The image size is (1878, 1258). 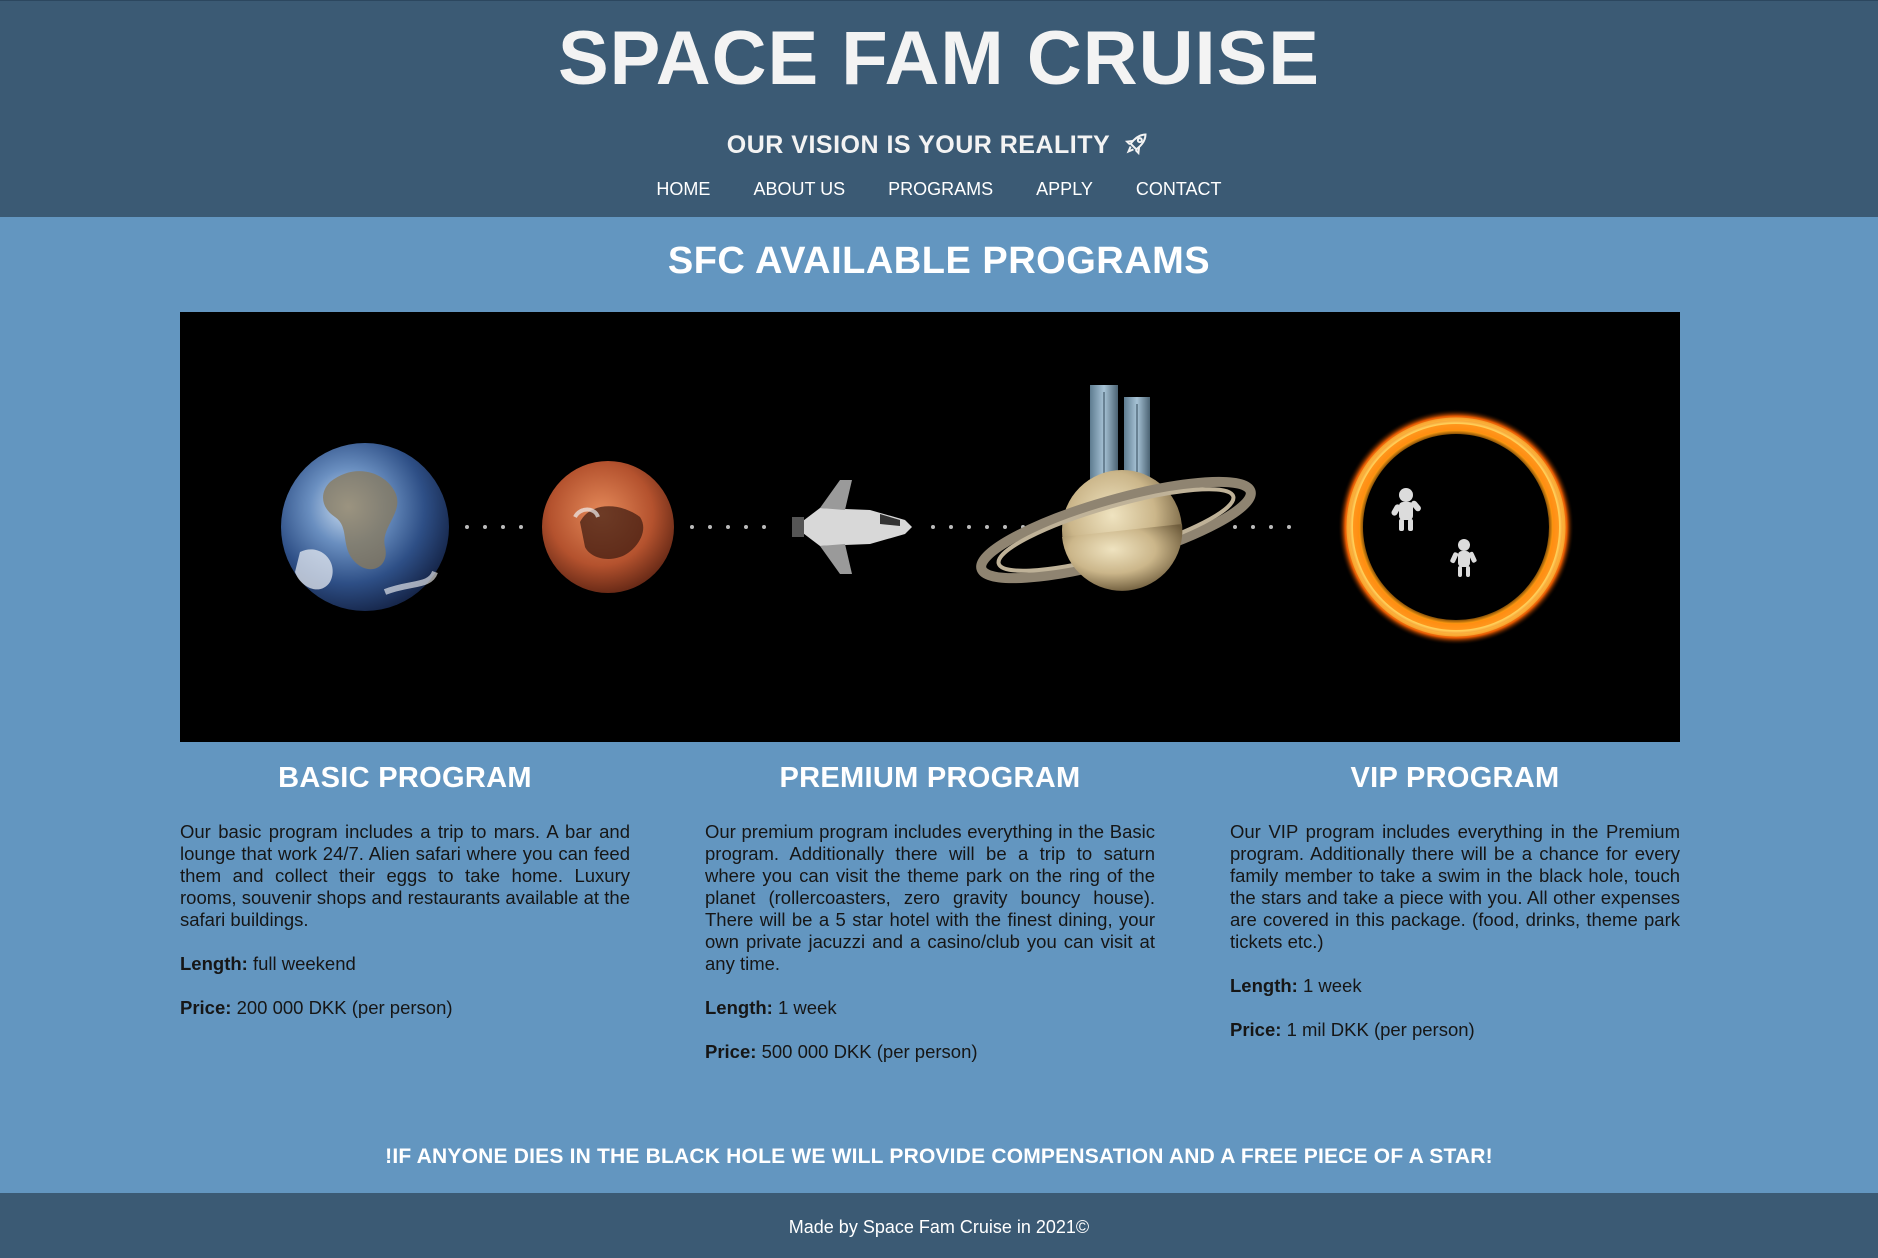 What do you see at coordinates (930, 778) in the screenshot?
I see `program-title: PREMIUM PROGRAM` at bounding box center [930, 778].